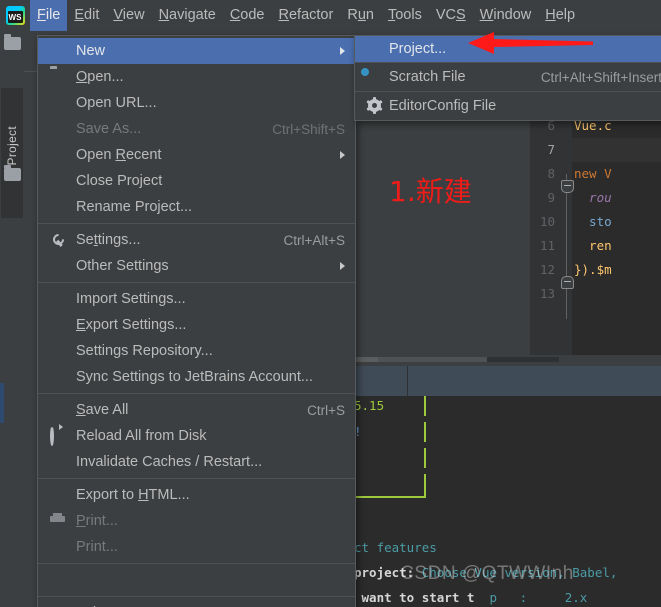 The height and width of the screenshot is (607, 661). I want to click on line-number: 10, so click(547, 221).